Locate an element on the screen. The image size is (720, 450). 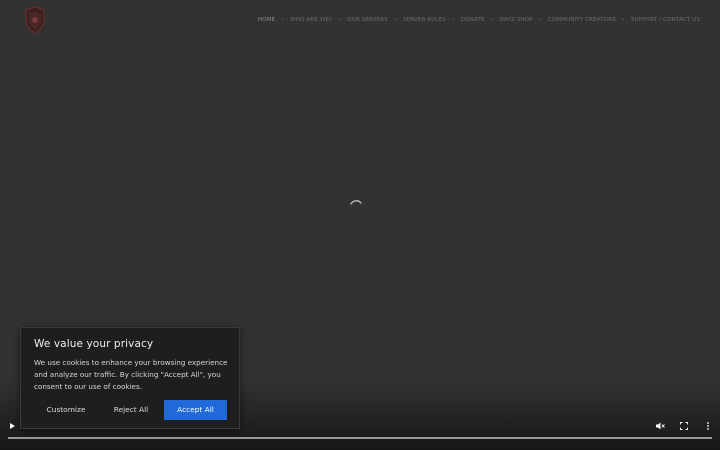
video-progress-bar is located at coordinates (360, 438).